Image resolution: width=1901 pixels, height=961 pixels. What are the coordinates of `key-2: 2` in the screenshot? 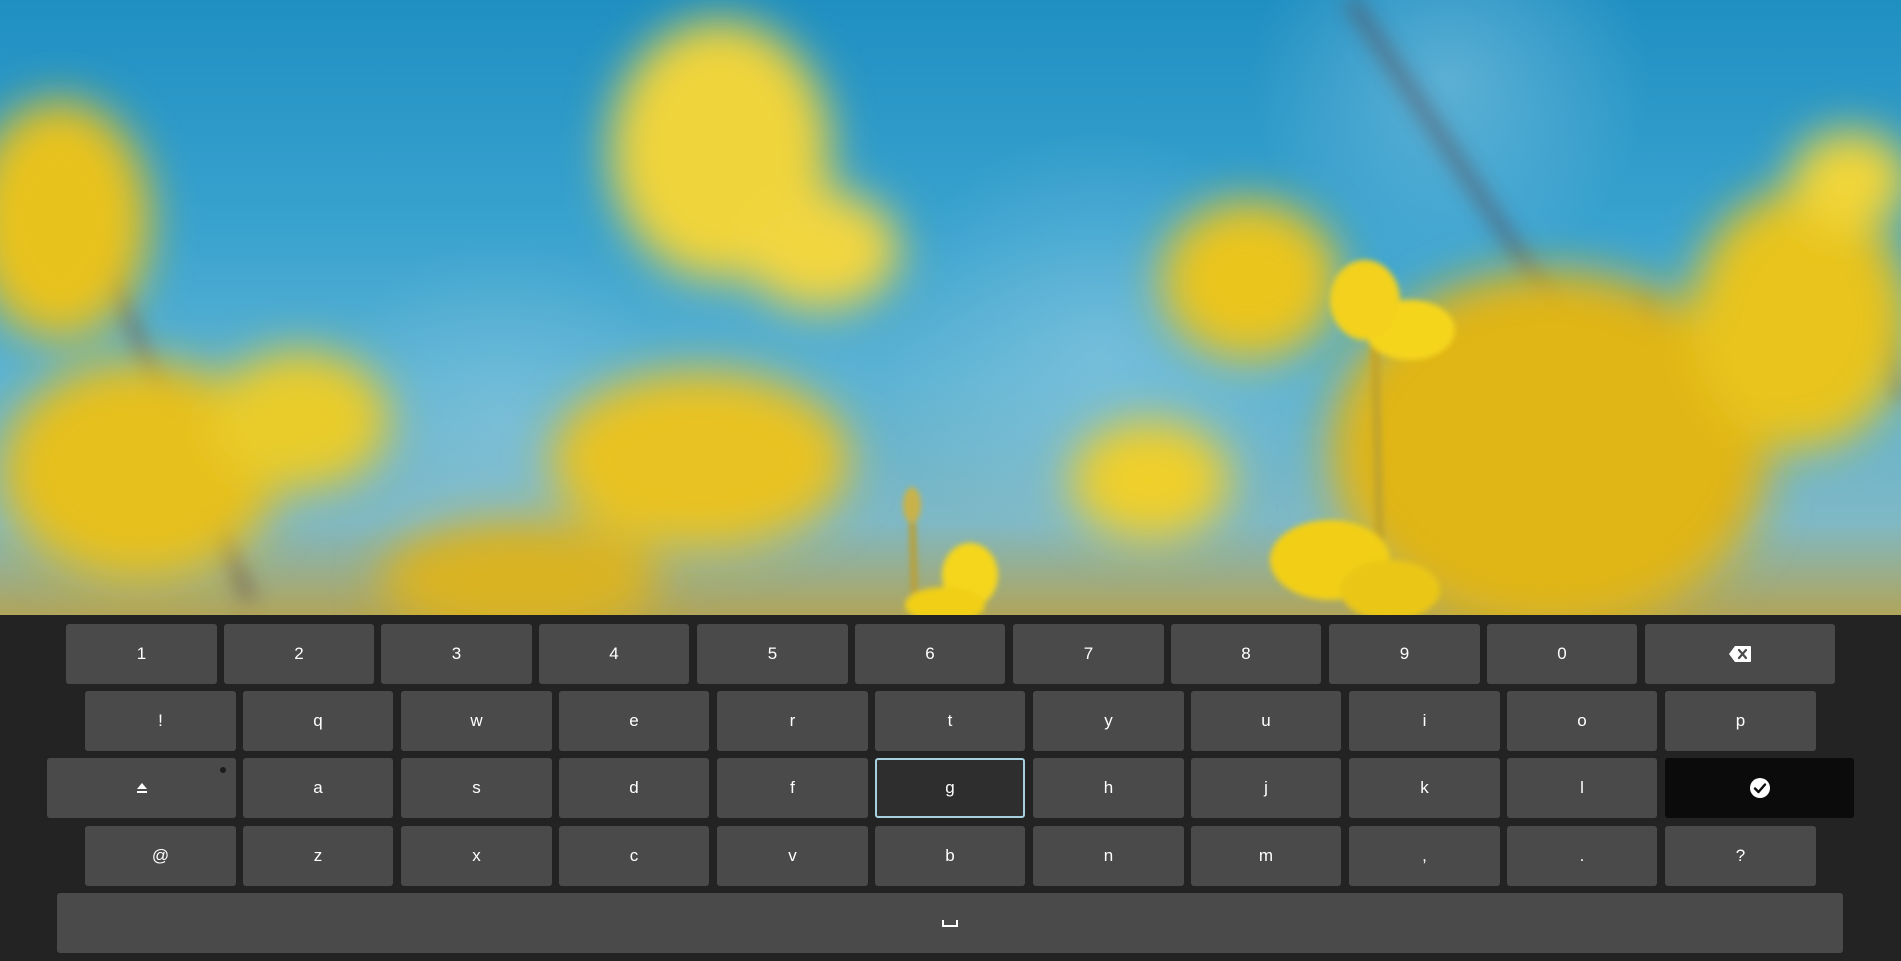 It's located at (299, 654).